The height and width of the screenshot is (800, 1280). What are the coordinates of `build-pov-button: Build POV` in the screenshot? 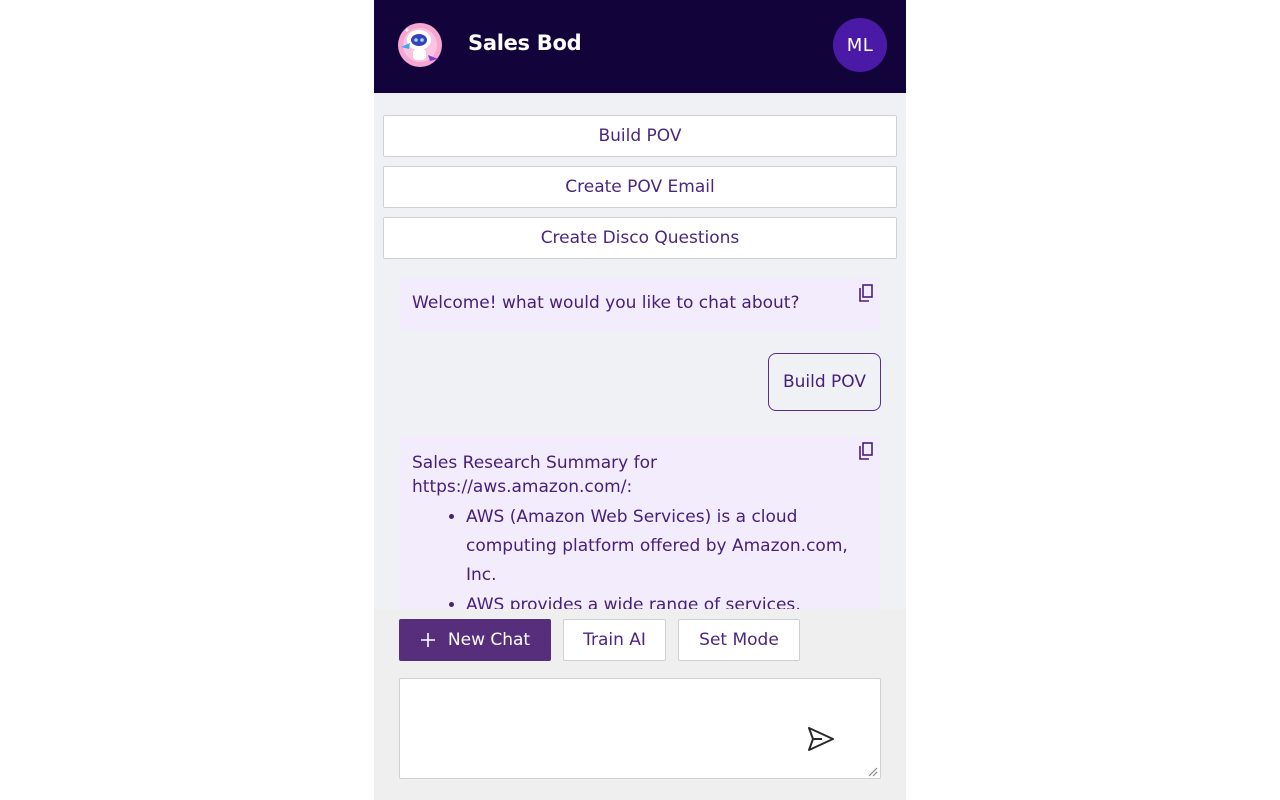 It's located at (640, 136).